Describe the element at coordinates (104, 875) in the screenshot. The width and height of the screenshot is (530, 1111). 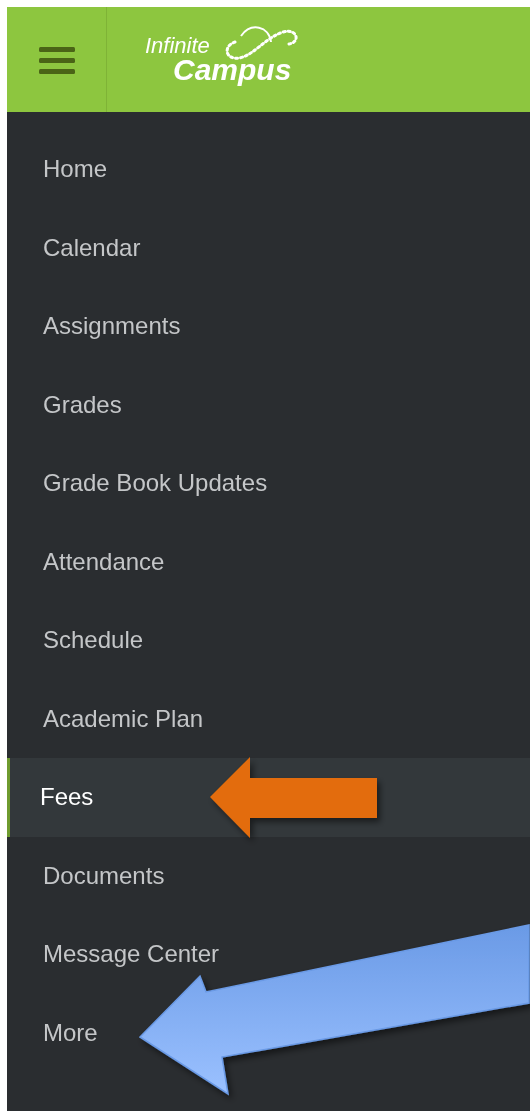
I see `nav-item: Documents` at that location.